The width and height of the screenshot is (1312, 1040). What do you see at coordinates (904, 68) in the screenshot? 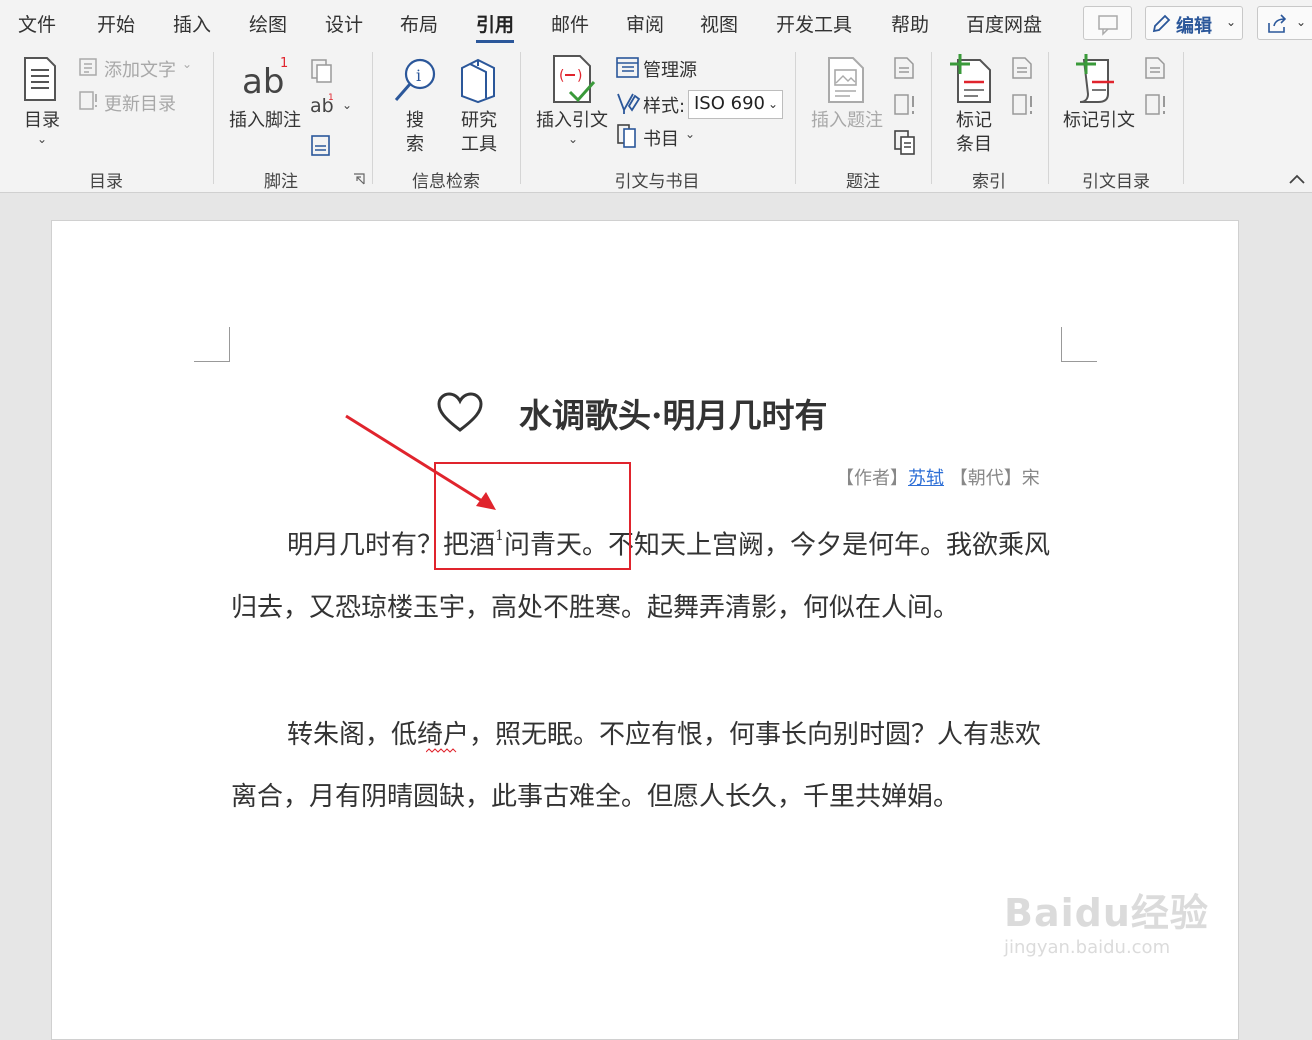
I see `insert-table-of-figures-icon` at bounding box center [904, 68].